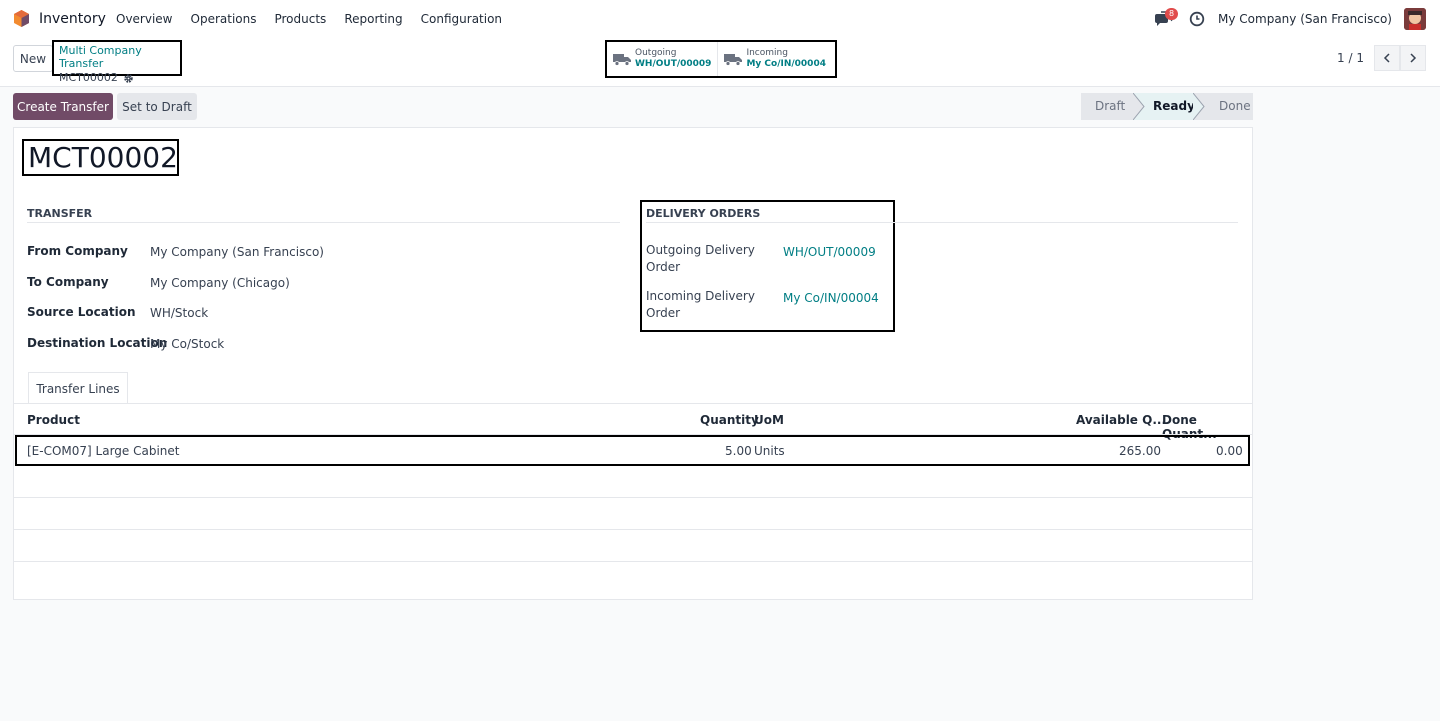 The width and height of the screenshot is (1440, 721). I want to click on menu-overview: Overview, so click(144, 19).